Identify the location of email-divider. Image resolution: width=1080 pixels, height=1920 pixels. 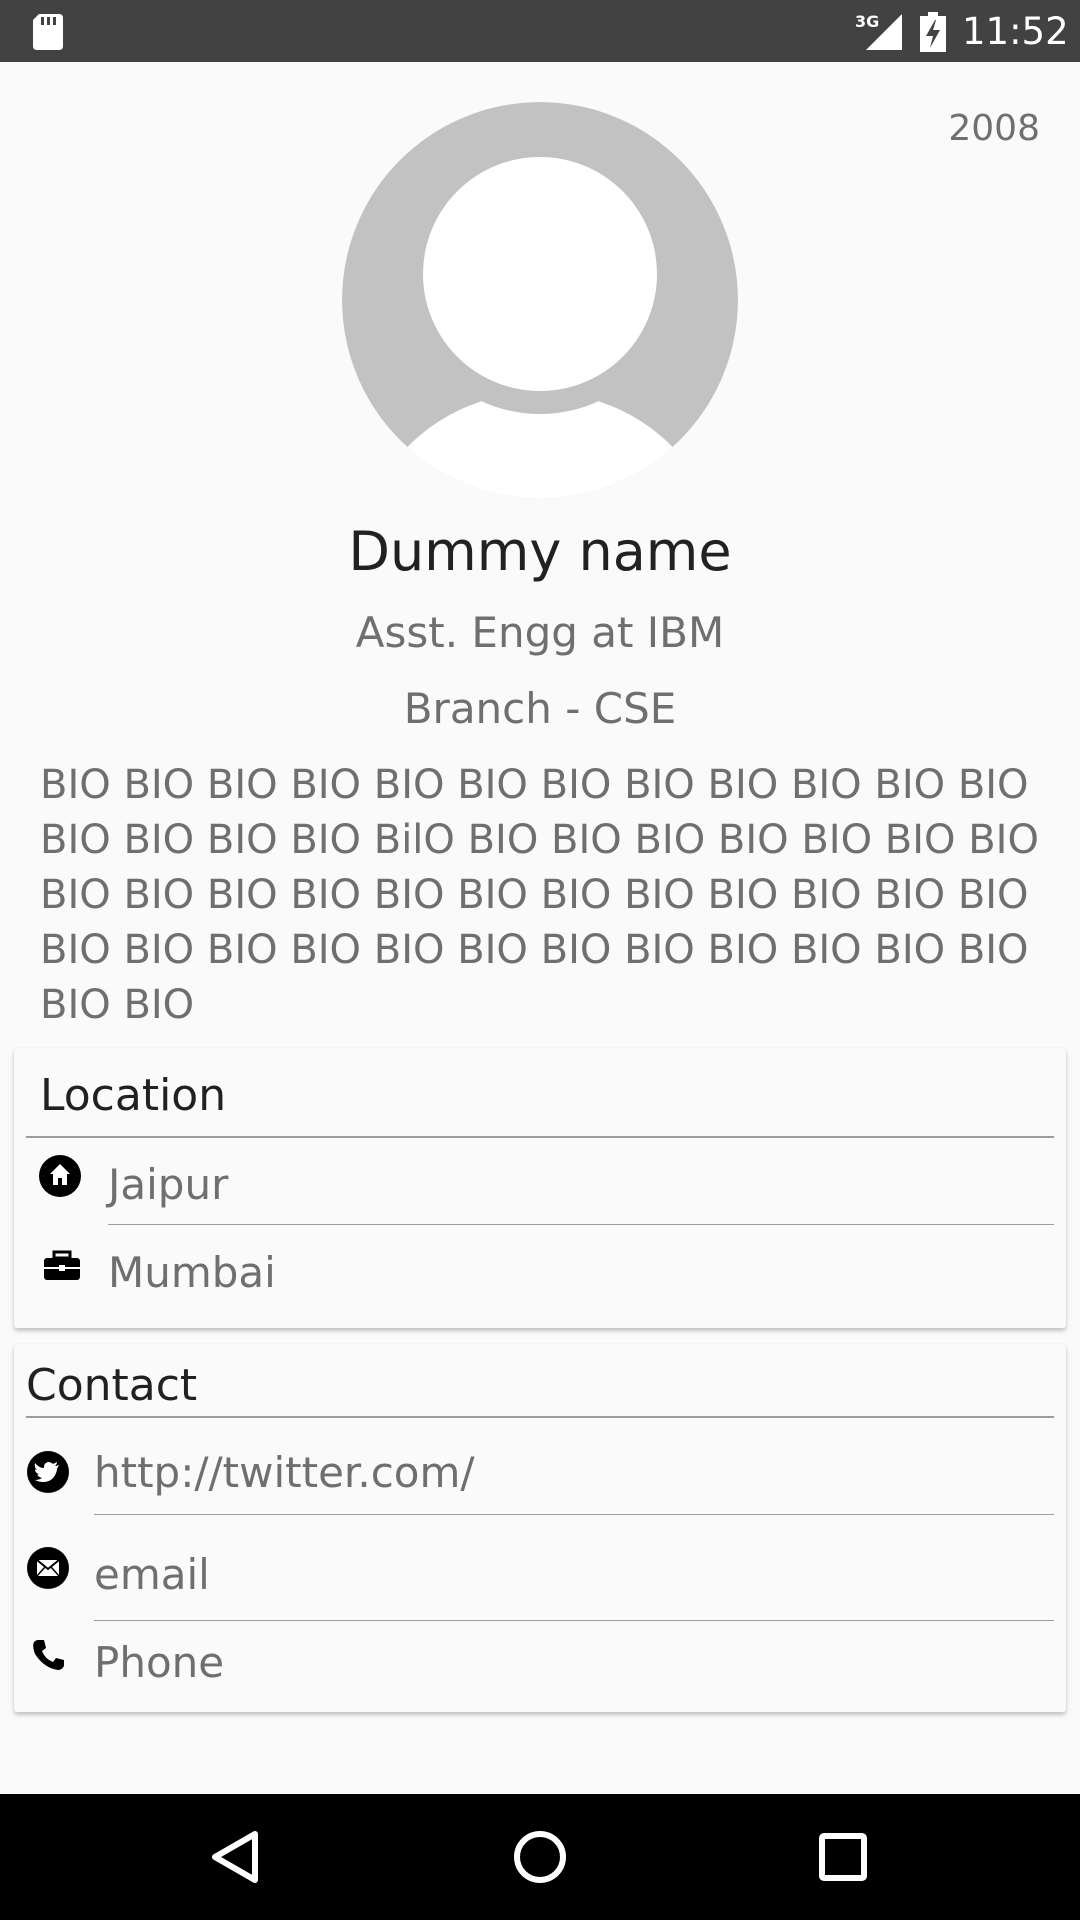
(574, 1620).